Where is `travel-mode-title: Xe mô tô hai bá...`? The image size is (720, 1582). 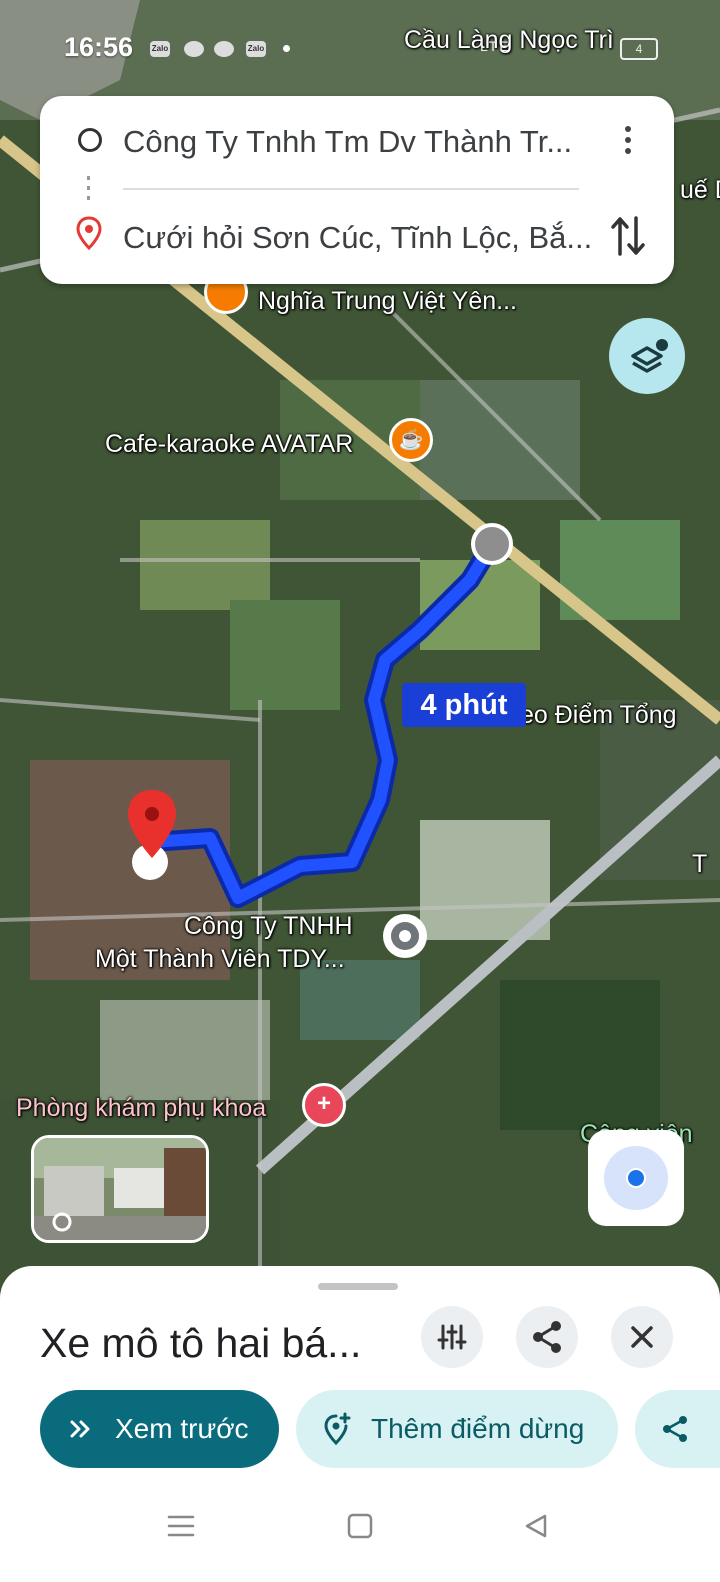
travel-mode-title: Xe mô tô hai bá... is located at coordinates (201, 1343).